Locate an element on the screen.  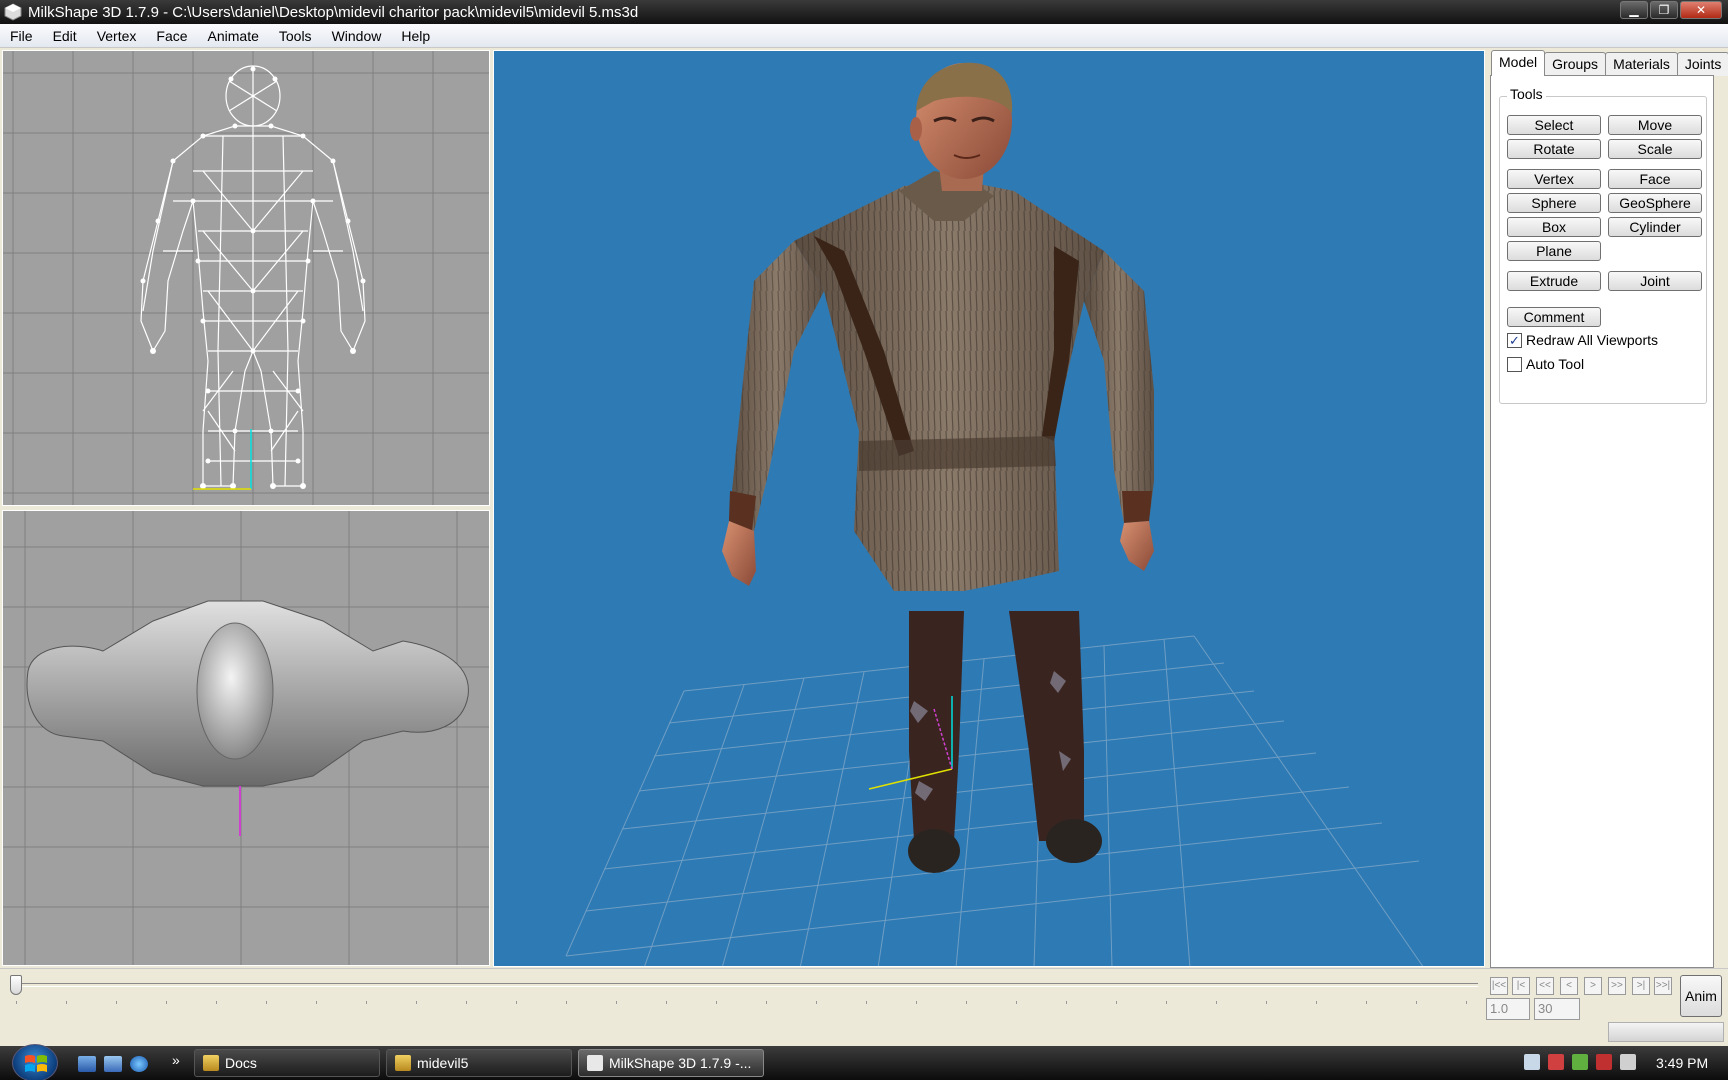
close-button: ✕ is located at coordinates (1701, 10).